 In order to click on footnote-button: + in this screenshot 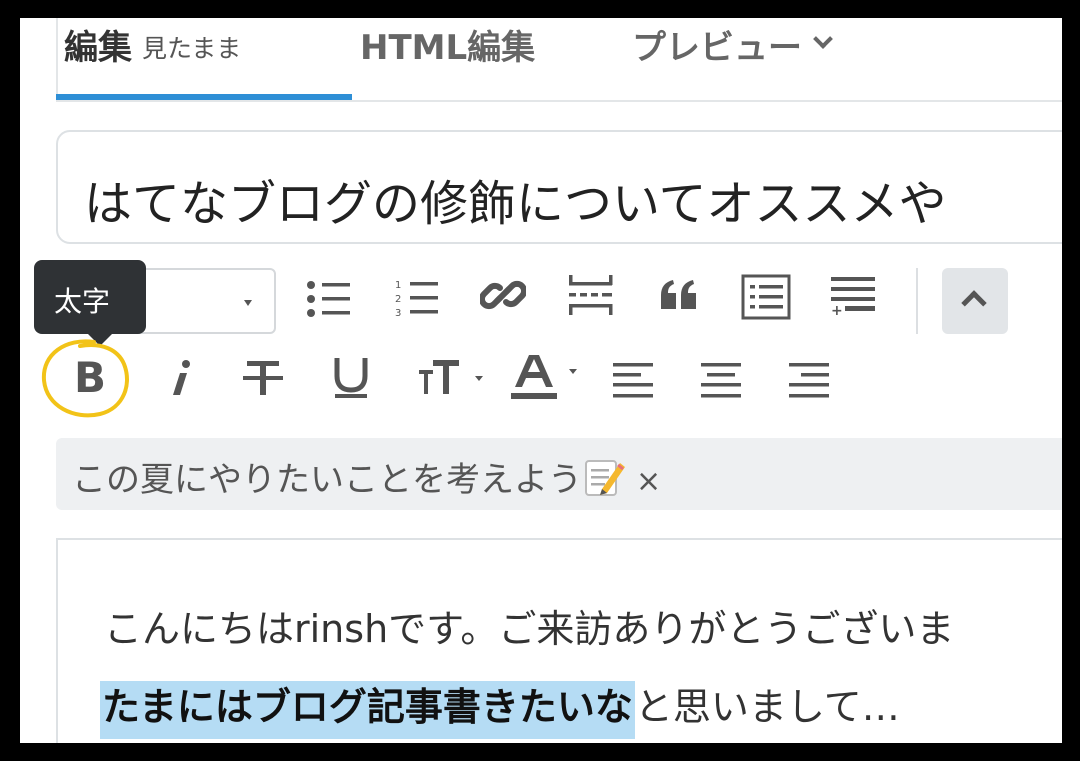, I will do `click(853, 295)`.